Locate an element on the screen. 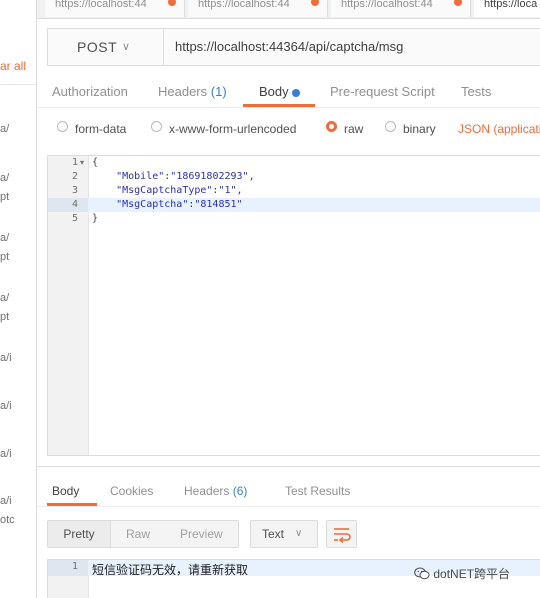  raw-label: raw is located at coordinates (353, 129).